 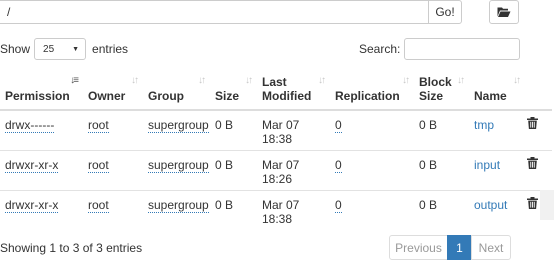 I want to click on scrollbar-track, so click(x=547, y=205).